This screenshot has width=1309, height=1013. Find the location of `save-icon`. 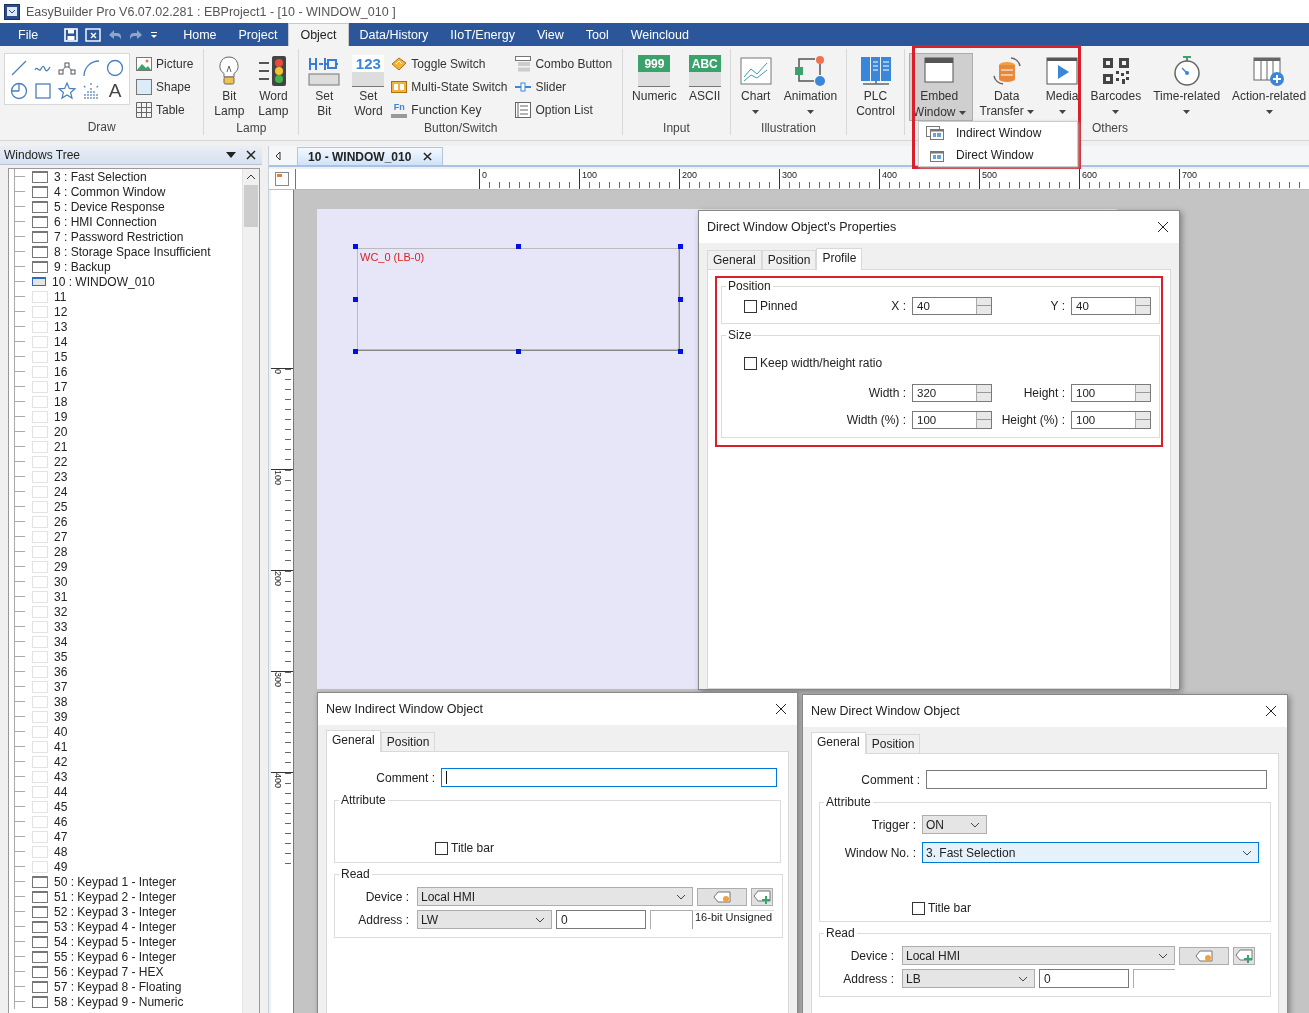

save-icon is located at coordinates (71, 34).